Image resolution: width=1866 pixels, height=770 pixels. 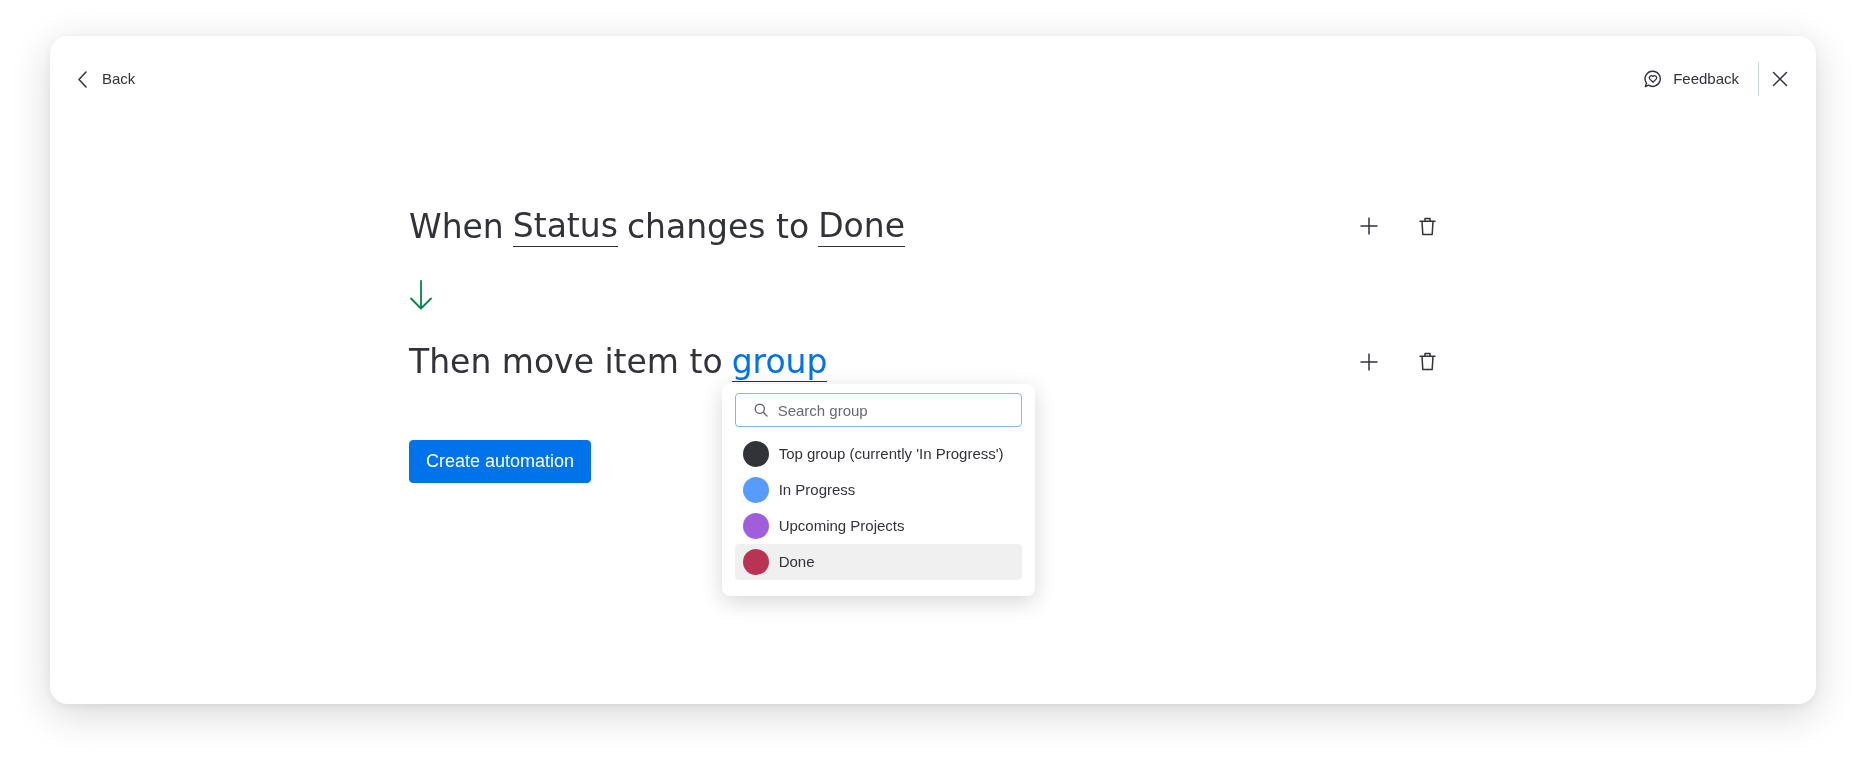 What do you see at coordinates (1691, 79) in the screenshot?
I see `feedback-button: Feedback` at bounding box center [1691, 79].